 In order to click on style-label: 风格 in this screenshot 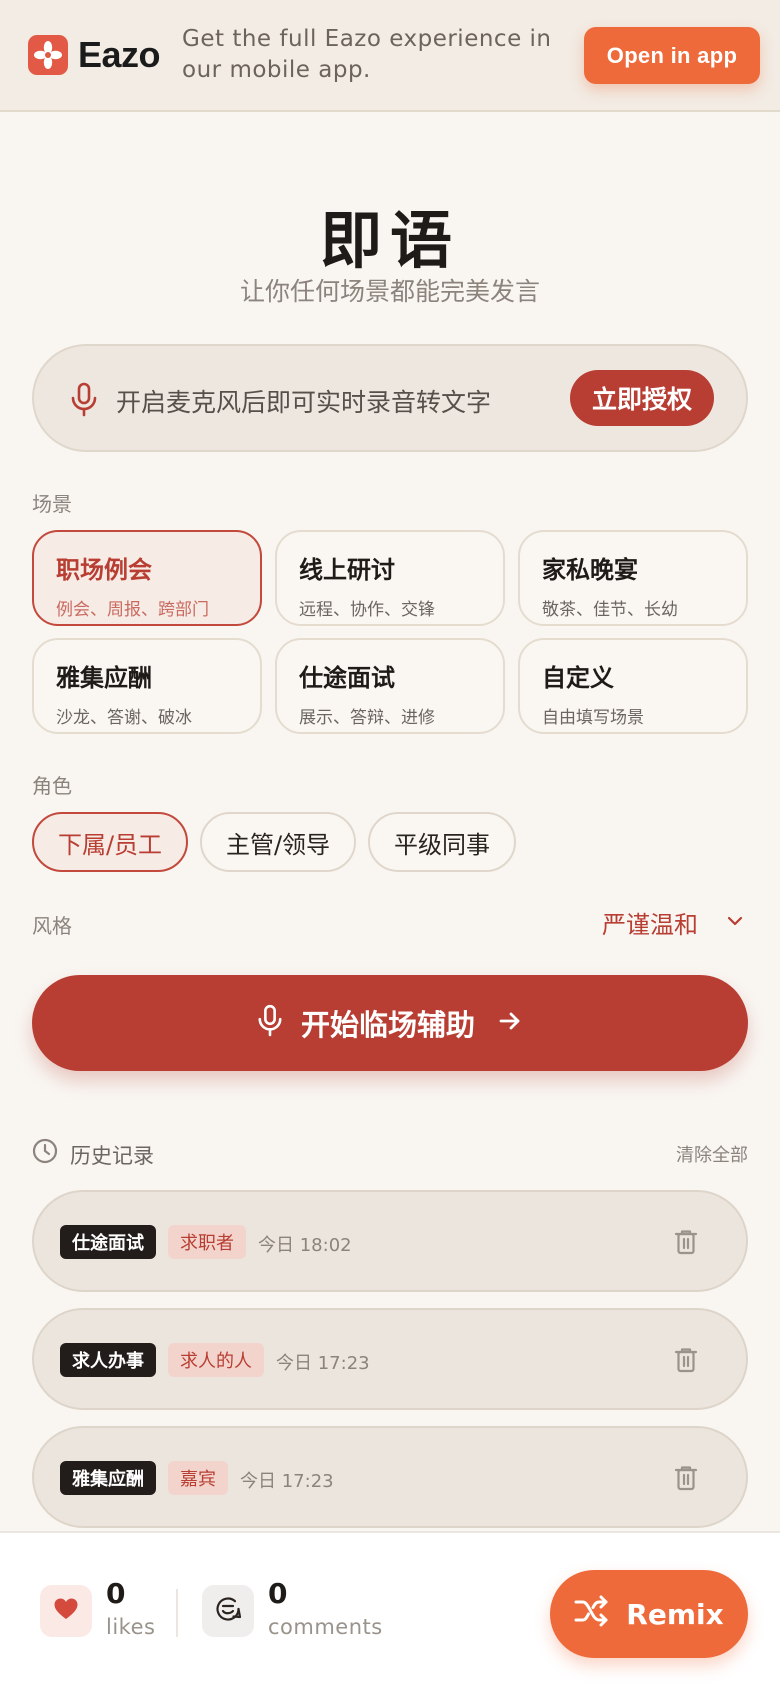, I will do `click(52, 926)`.